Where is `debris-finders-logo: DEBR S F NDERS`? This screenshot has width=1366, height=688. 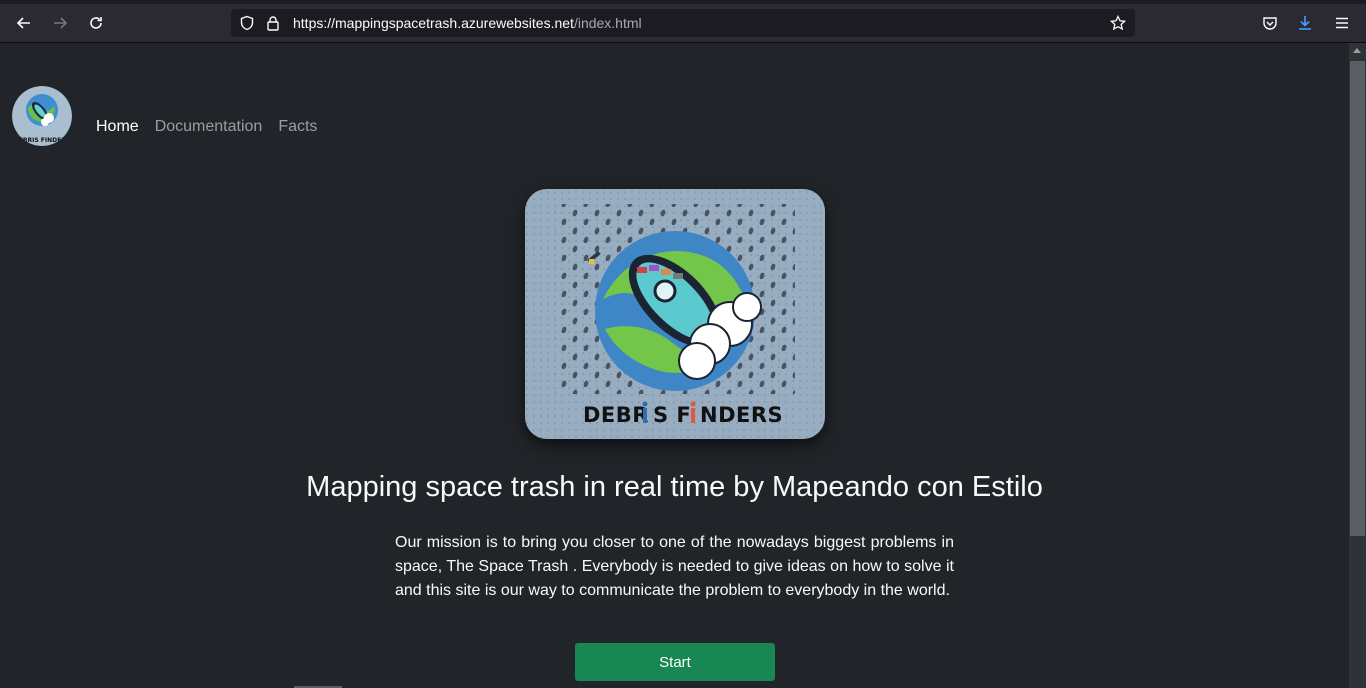
debris-finders-logo: DEBR S F NDERS is located at coordinates (675, 314).